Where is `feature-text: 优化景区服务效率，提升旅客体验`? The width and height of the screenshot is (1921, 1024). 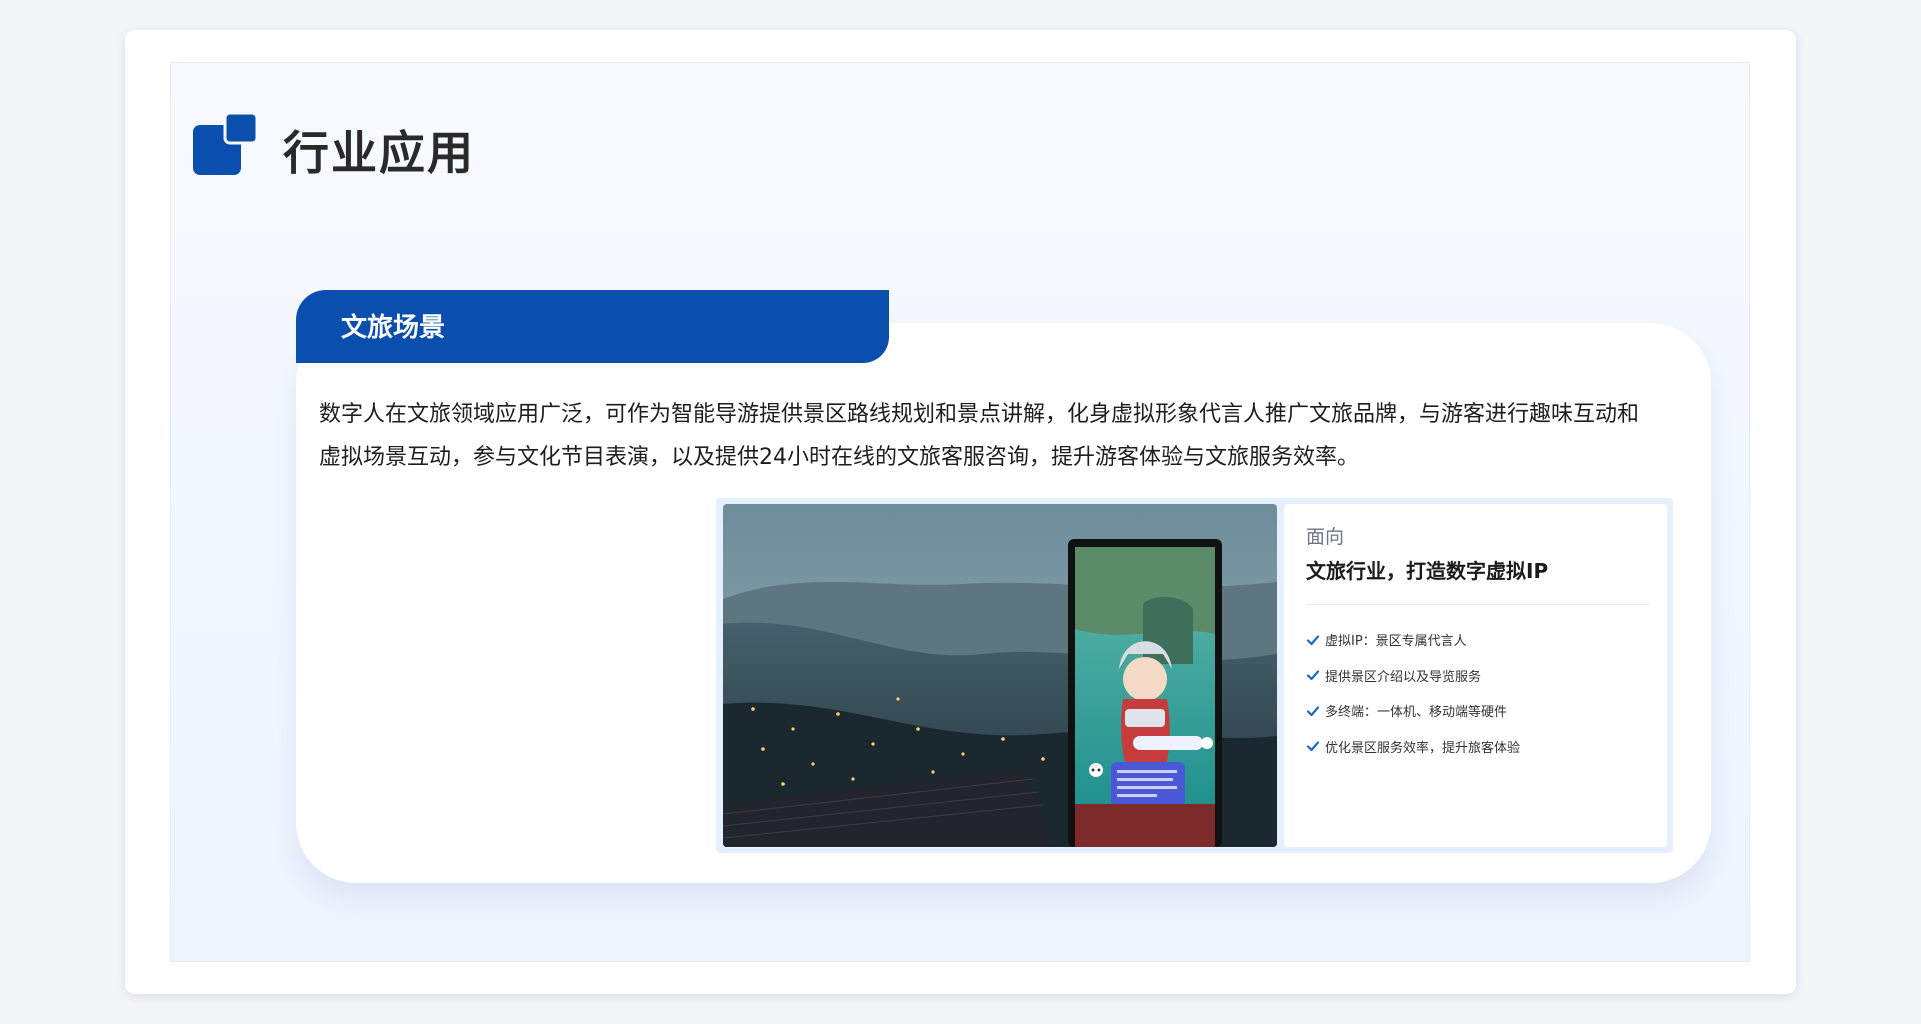 feature-text: 优化景区服务效率，提升旅客体验 is located at coordinates (1423, 748).